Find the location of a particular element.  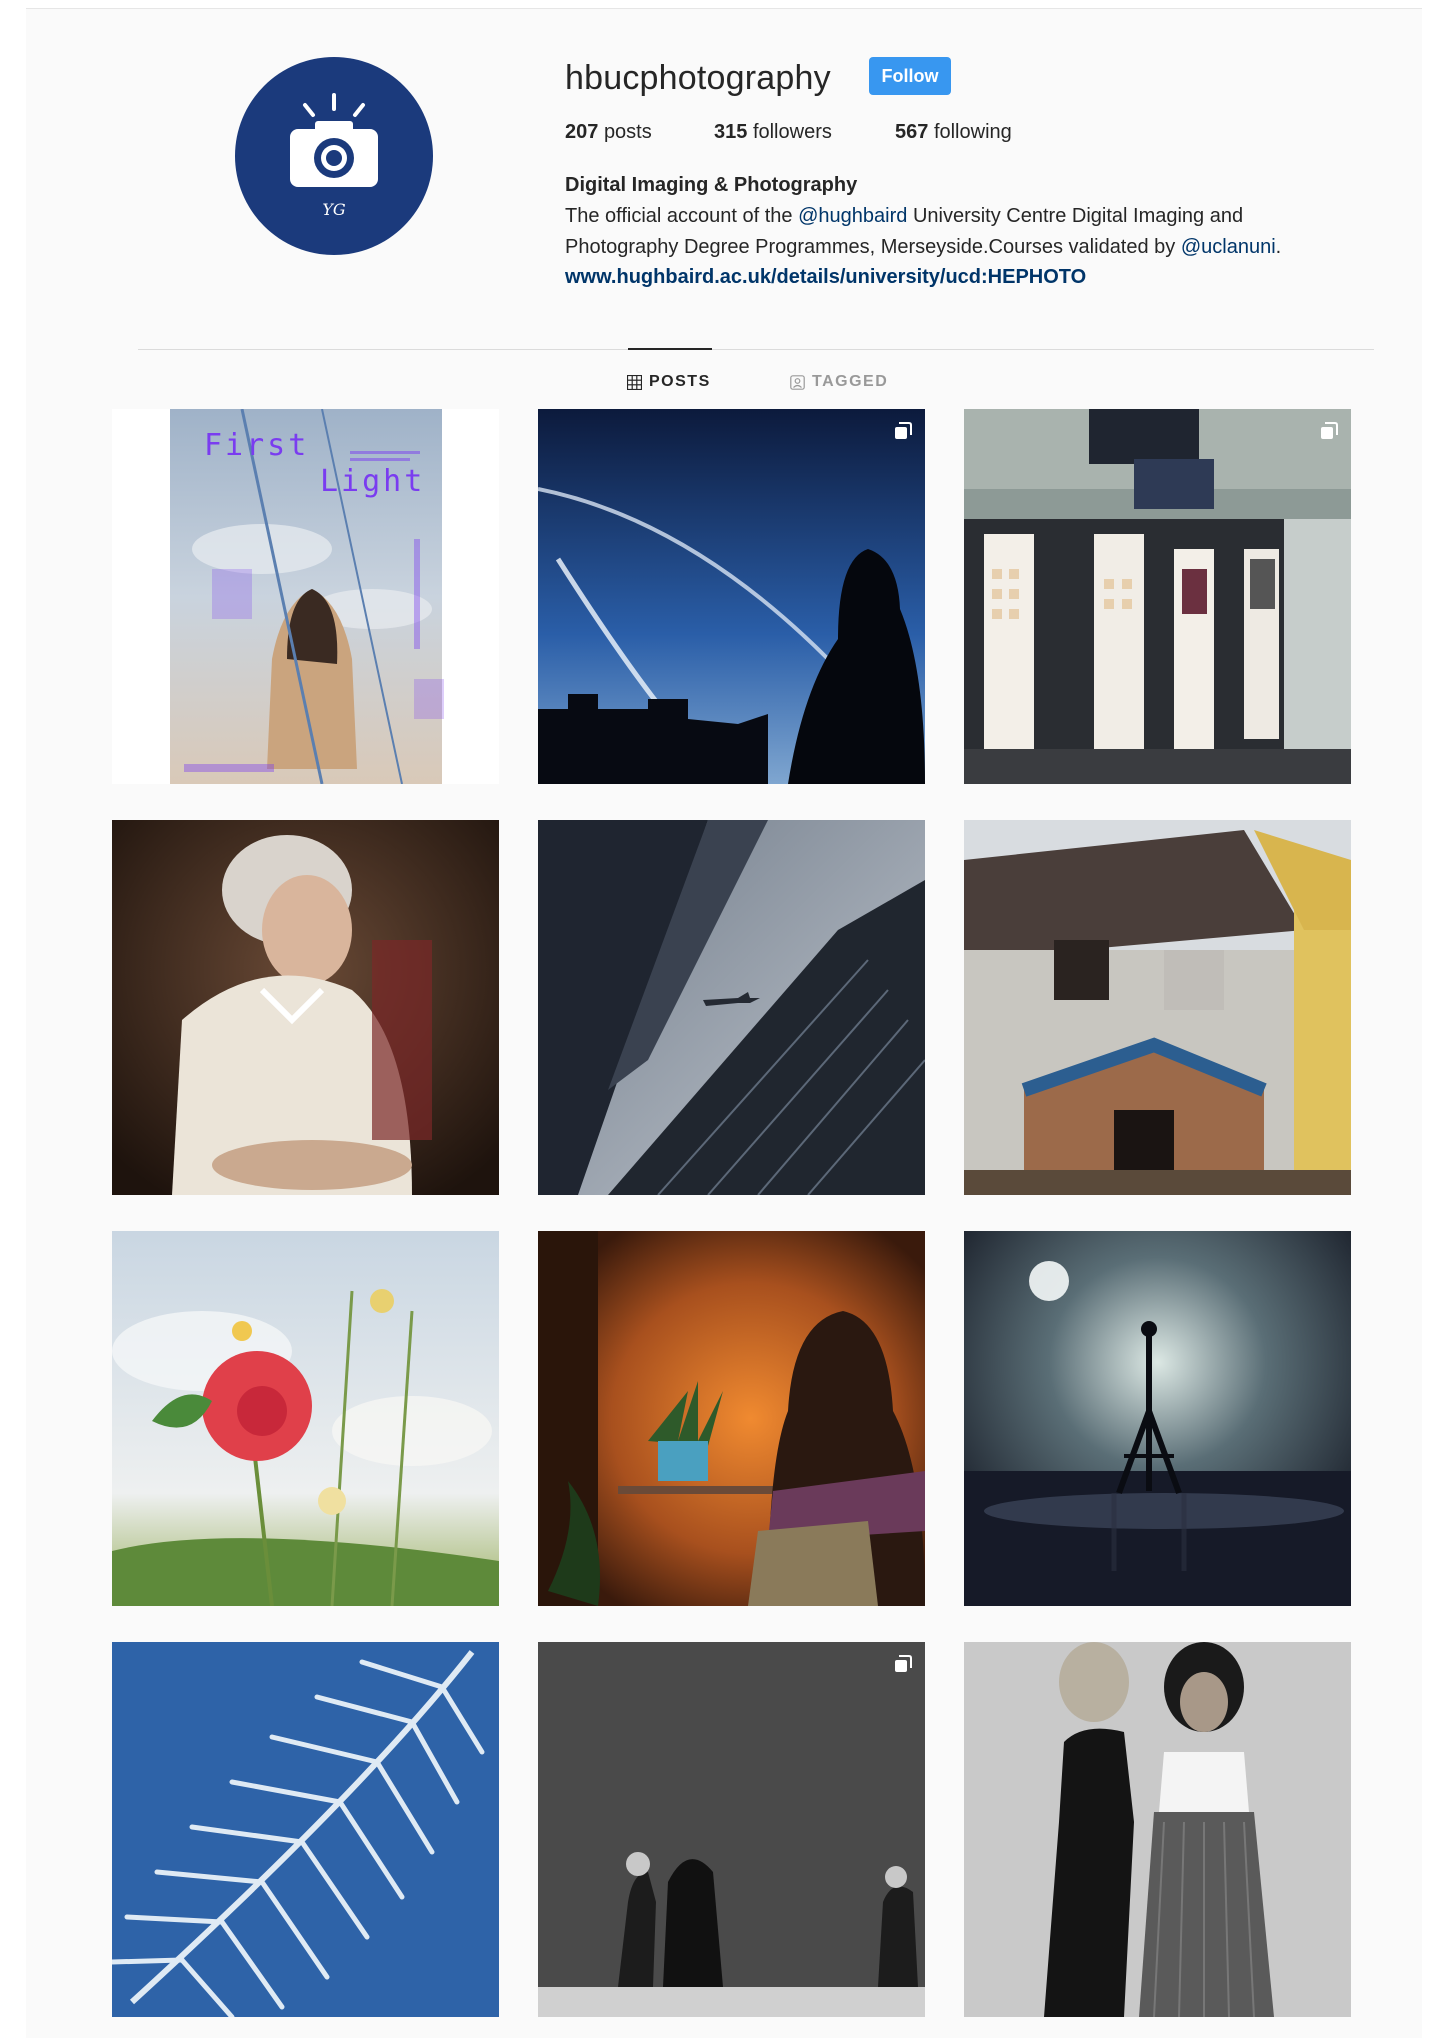

followers-label: followers is located at coordinates (792, 132).